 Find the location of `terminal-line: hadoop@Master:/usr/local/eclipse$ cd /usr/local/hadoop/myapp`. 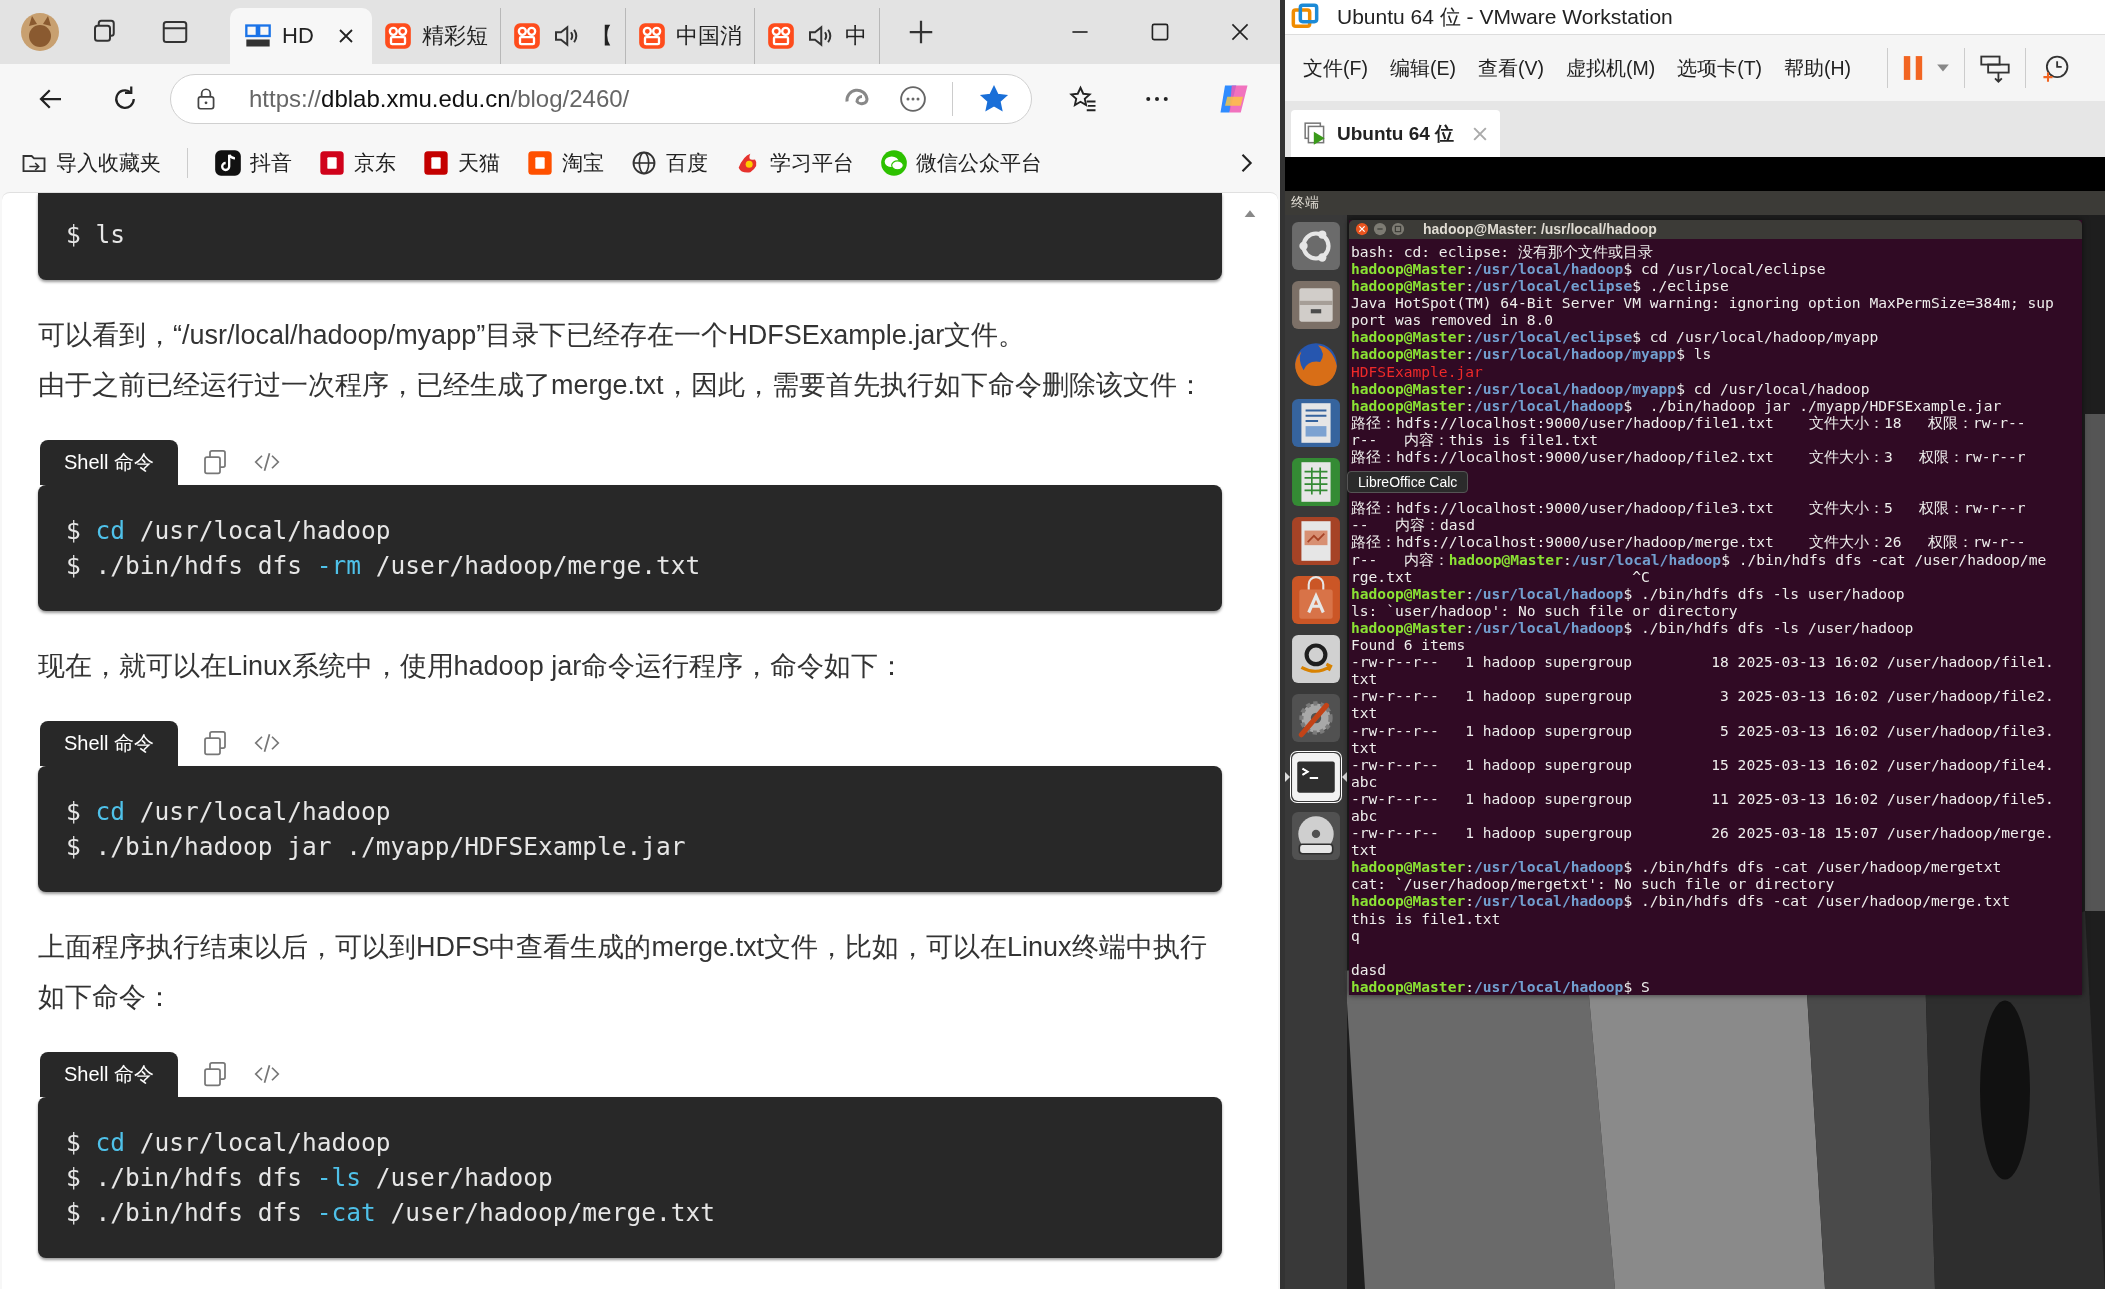

terminal-line: hadoop@Master:/usr/local/eclipse$ cd /usr/local/hadoop/myapp is located at coordinates (1615, 337).